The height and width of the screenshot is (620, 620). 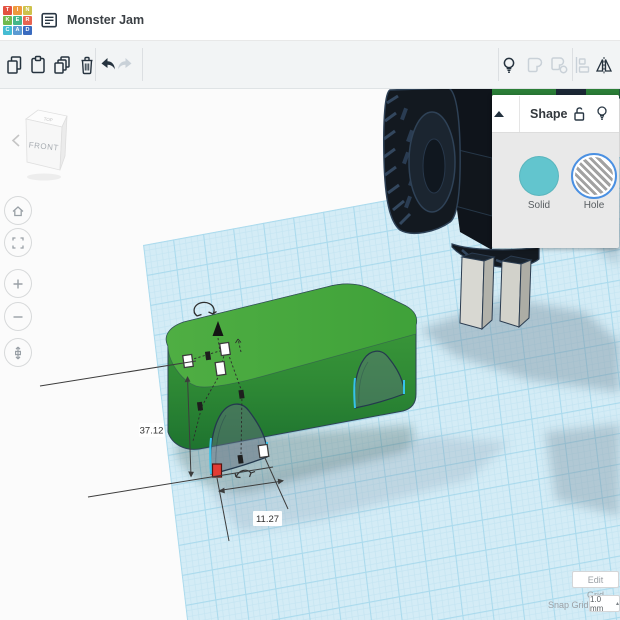 I want to click on logo-letter: I, so click(x=17, y=10).